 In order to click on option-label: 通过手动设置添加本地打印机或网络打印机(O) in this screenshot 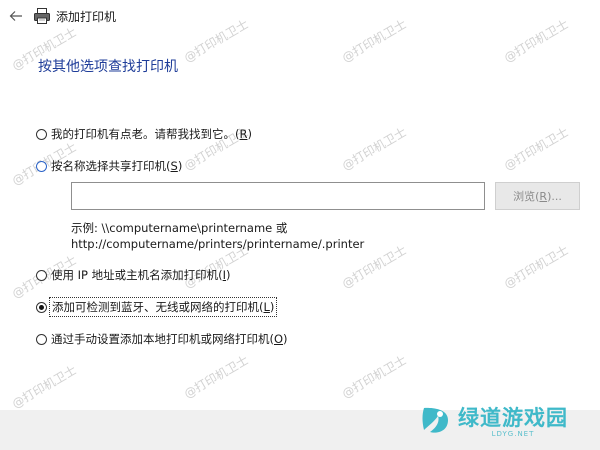, I will do `click(169, 339)`.